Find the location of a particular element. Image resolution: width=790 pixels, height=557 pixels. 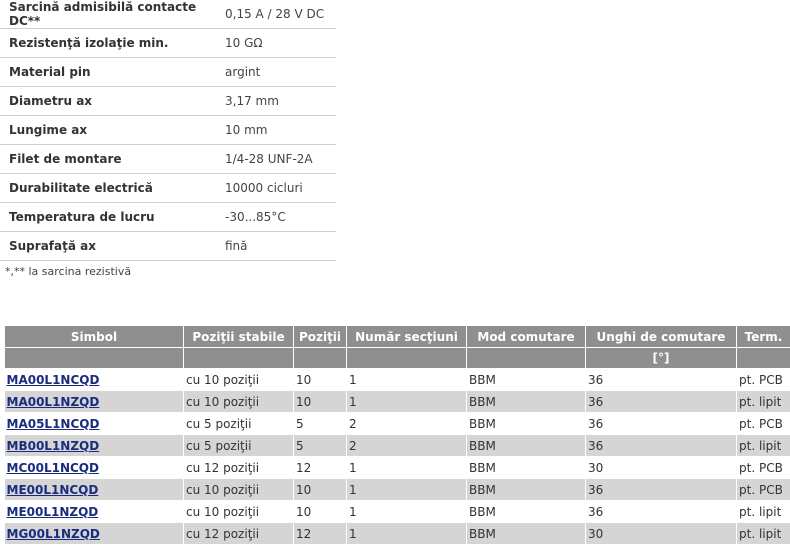

column-header-unghi-comutare: Unghi de comutare is located at coordinates (661, 336).